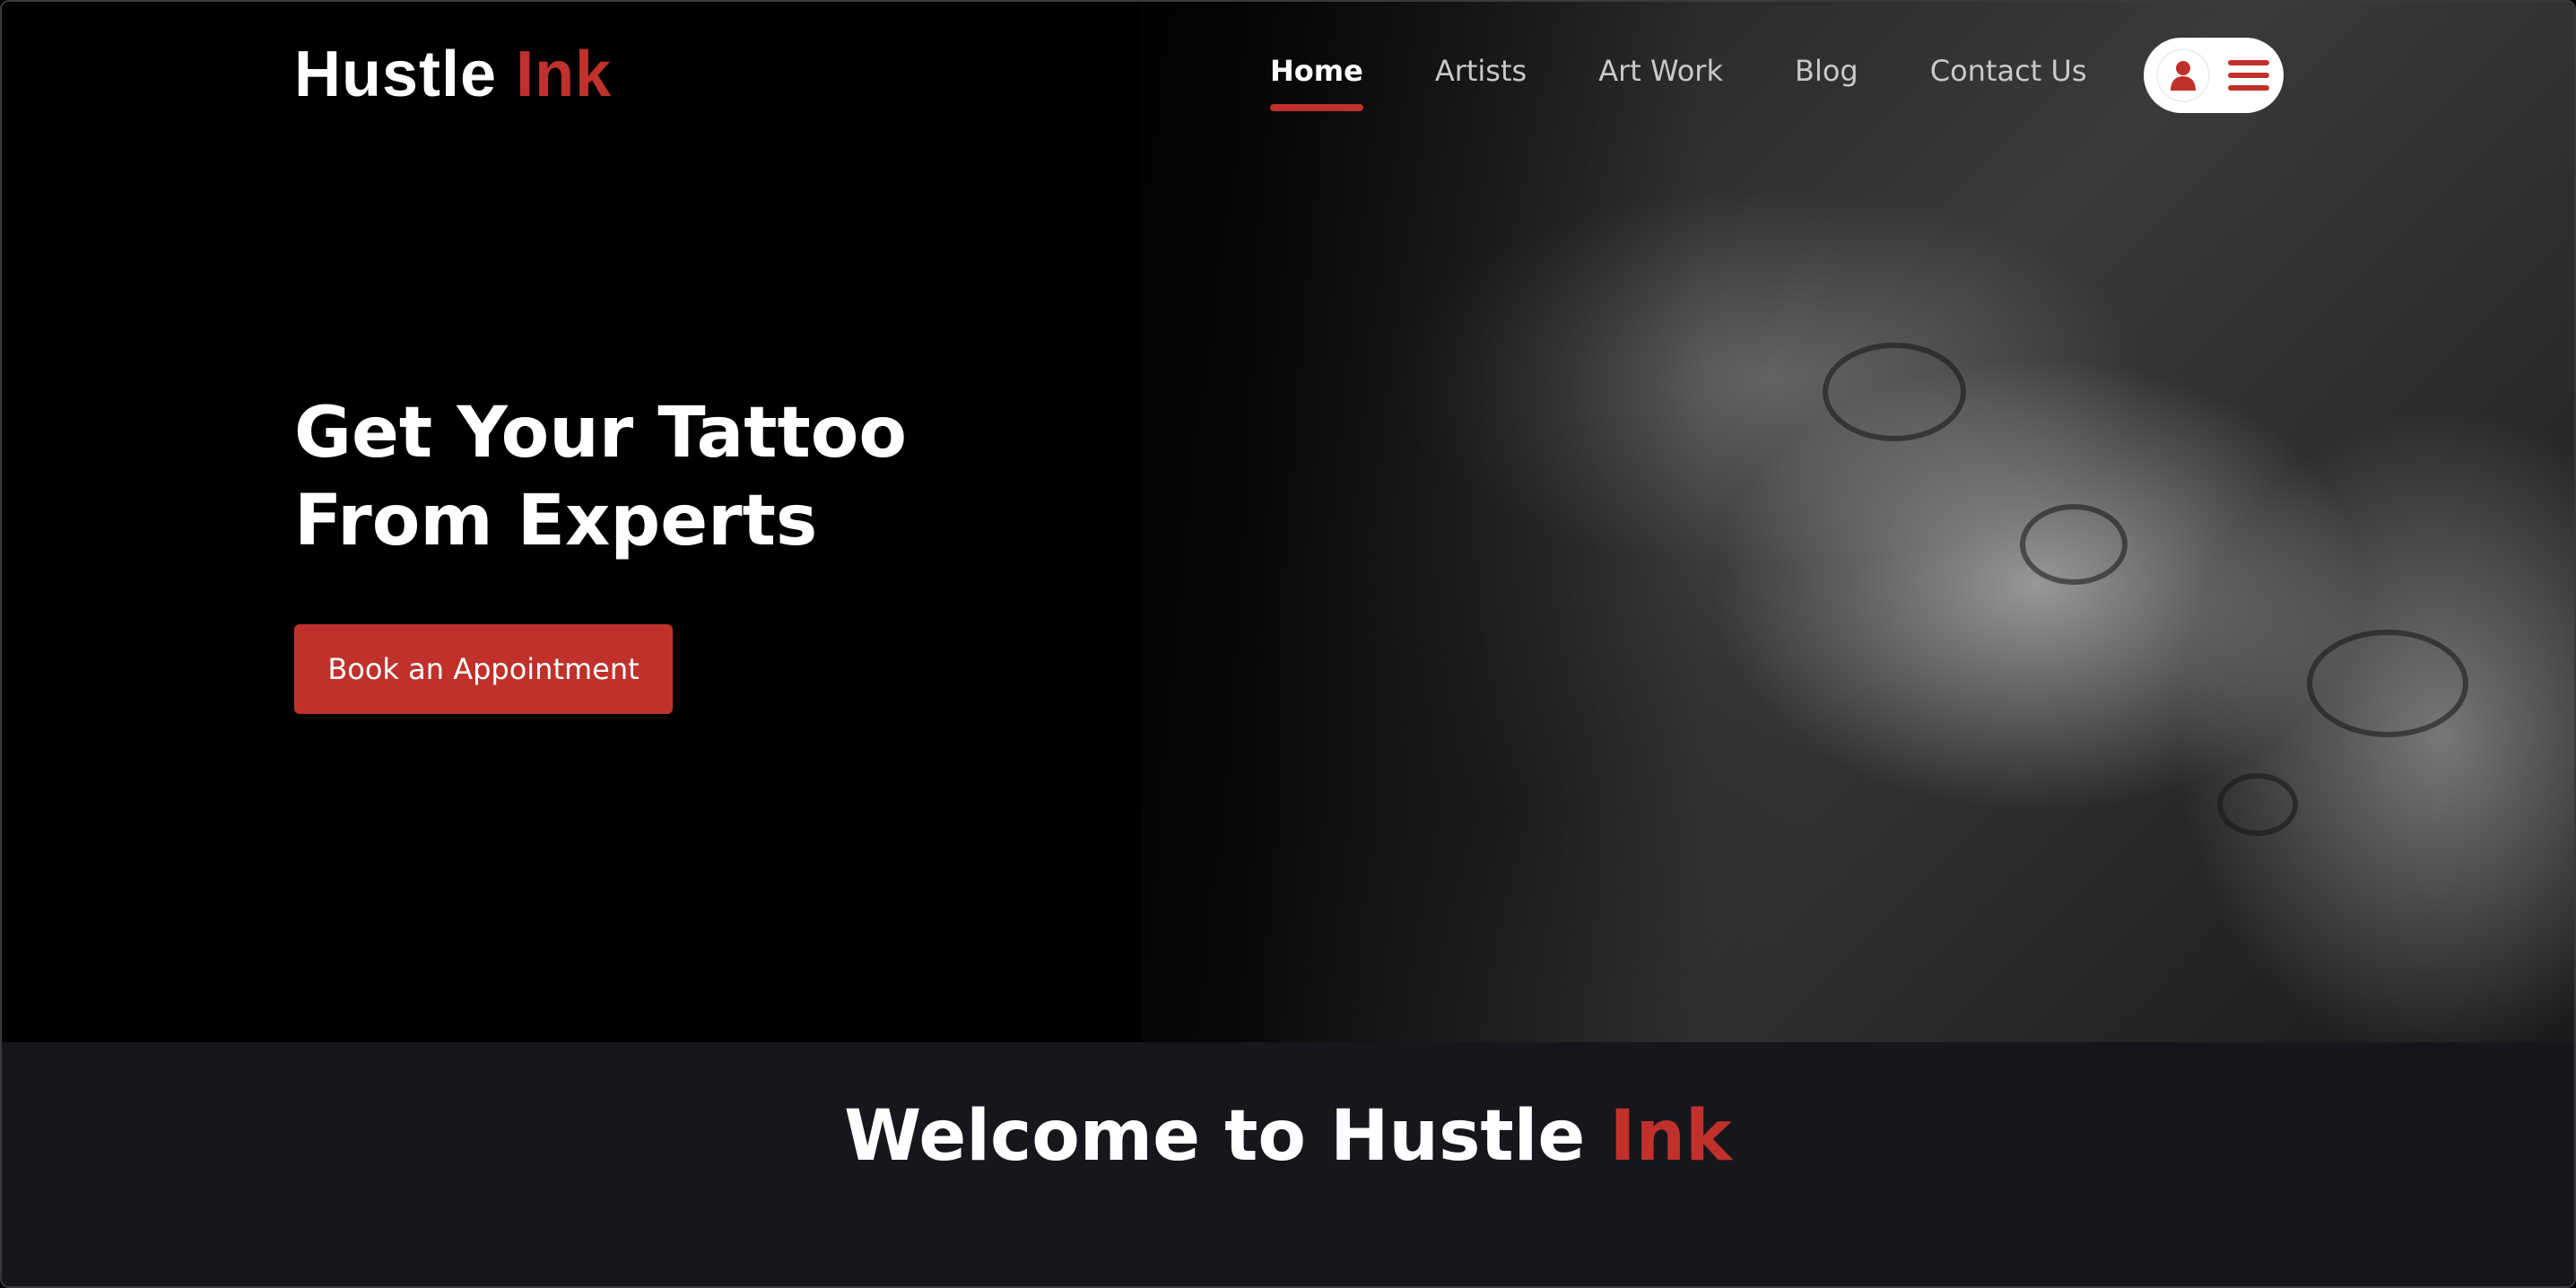 The width and height of the screenshot is (2576, 1288). What do you see at coordinates (600, 433) in the screenshot?
I see `hero-title-line-1: Get Your Tattoo` at bounding box center [600, 433].